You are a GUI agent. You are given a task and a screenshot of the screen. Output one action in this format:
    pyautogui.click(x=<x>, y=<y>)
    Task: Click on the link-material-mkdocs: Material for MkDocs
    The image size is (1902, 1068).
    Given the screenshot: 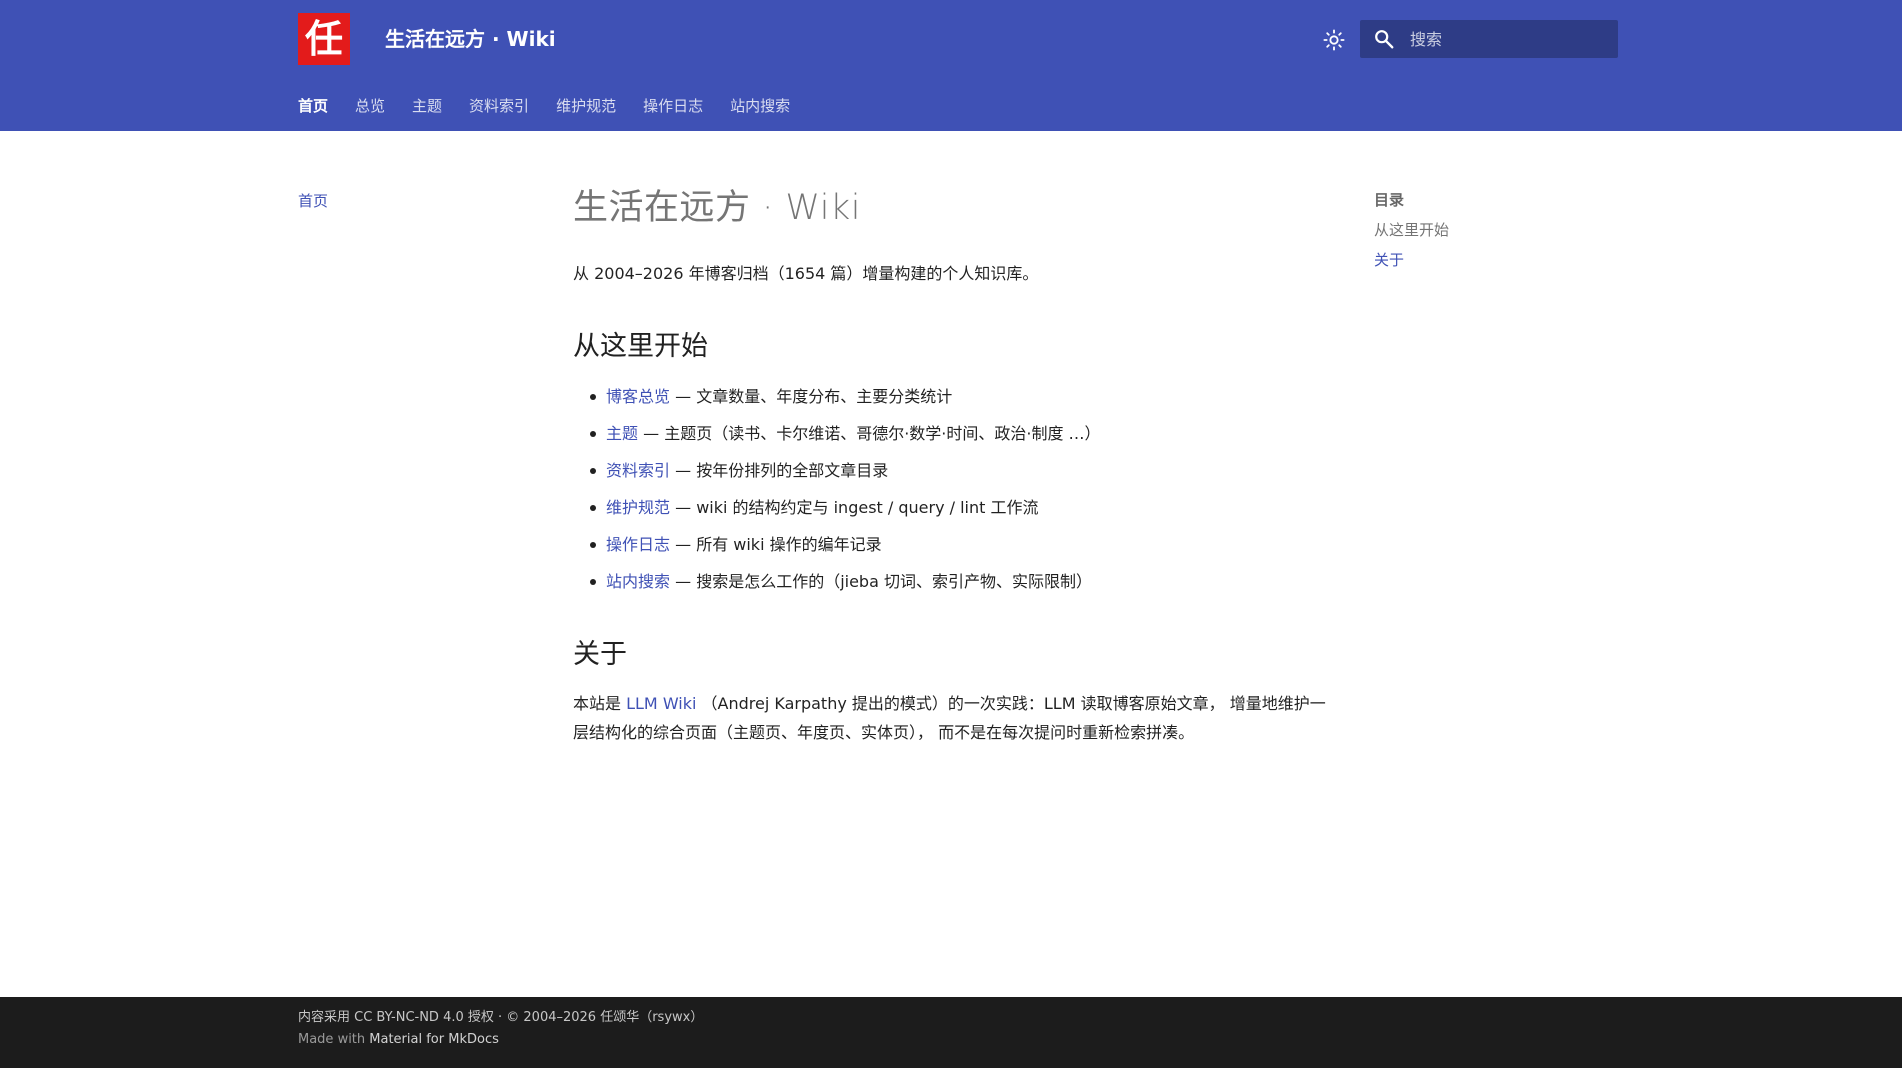 What is the action you would take?
    pyautogui.click(x=434, y=1039)
    